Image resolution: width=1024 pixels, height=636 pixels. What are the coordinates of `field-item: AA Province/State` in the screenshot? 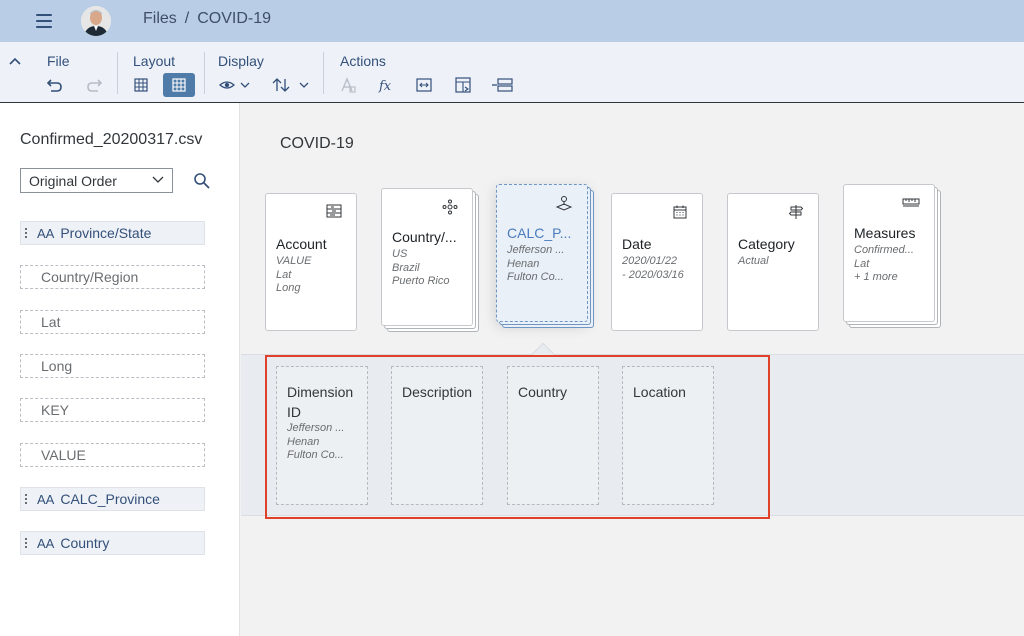 It's located at (112, 233).